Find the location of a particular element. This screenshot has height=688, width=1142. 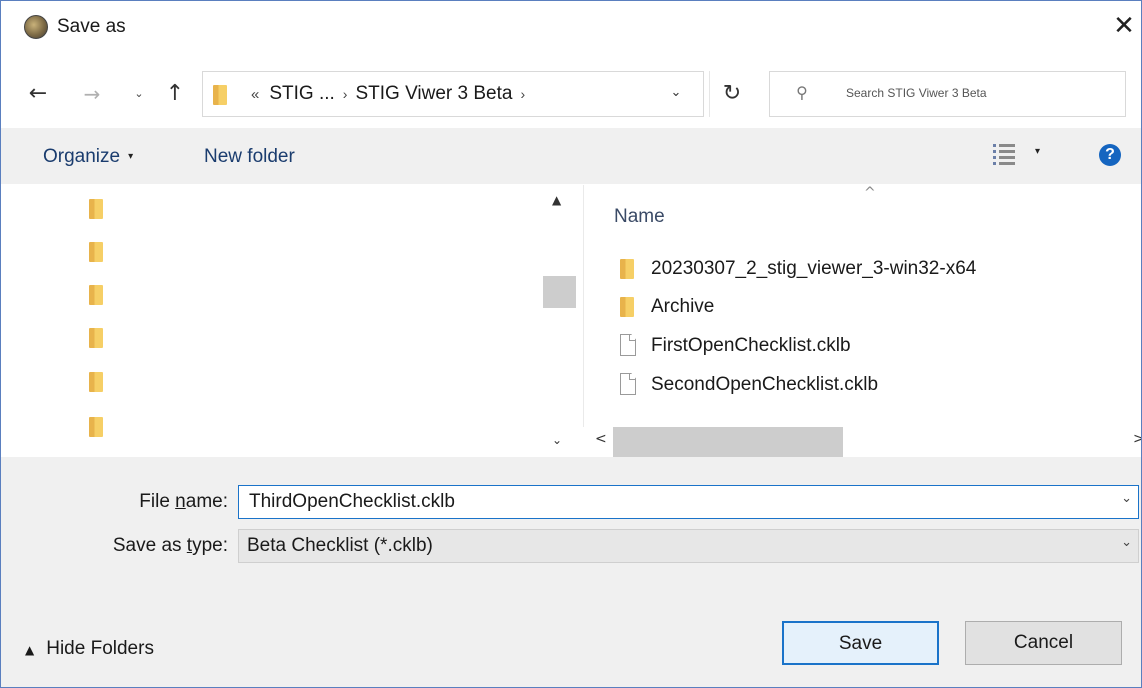

breadcrumb-overflow-icon: « is located at coordinates (255, 94).